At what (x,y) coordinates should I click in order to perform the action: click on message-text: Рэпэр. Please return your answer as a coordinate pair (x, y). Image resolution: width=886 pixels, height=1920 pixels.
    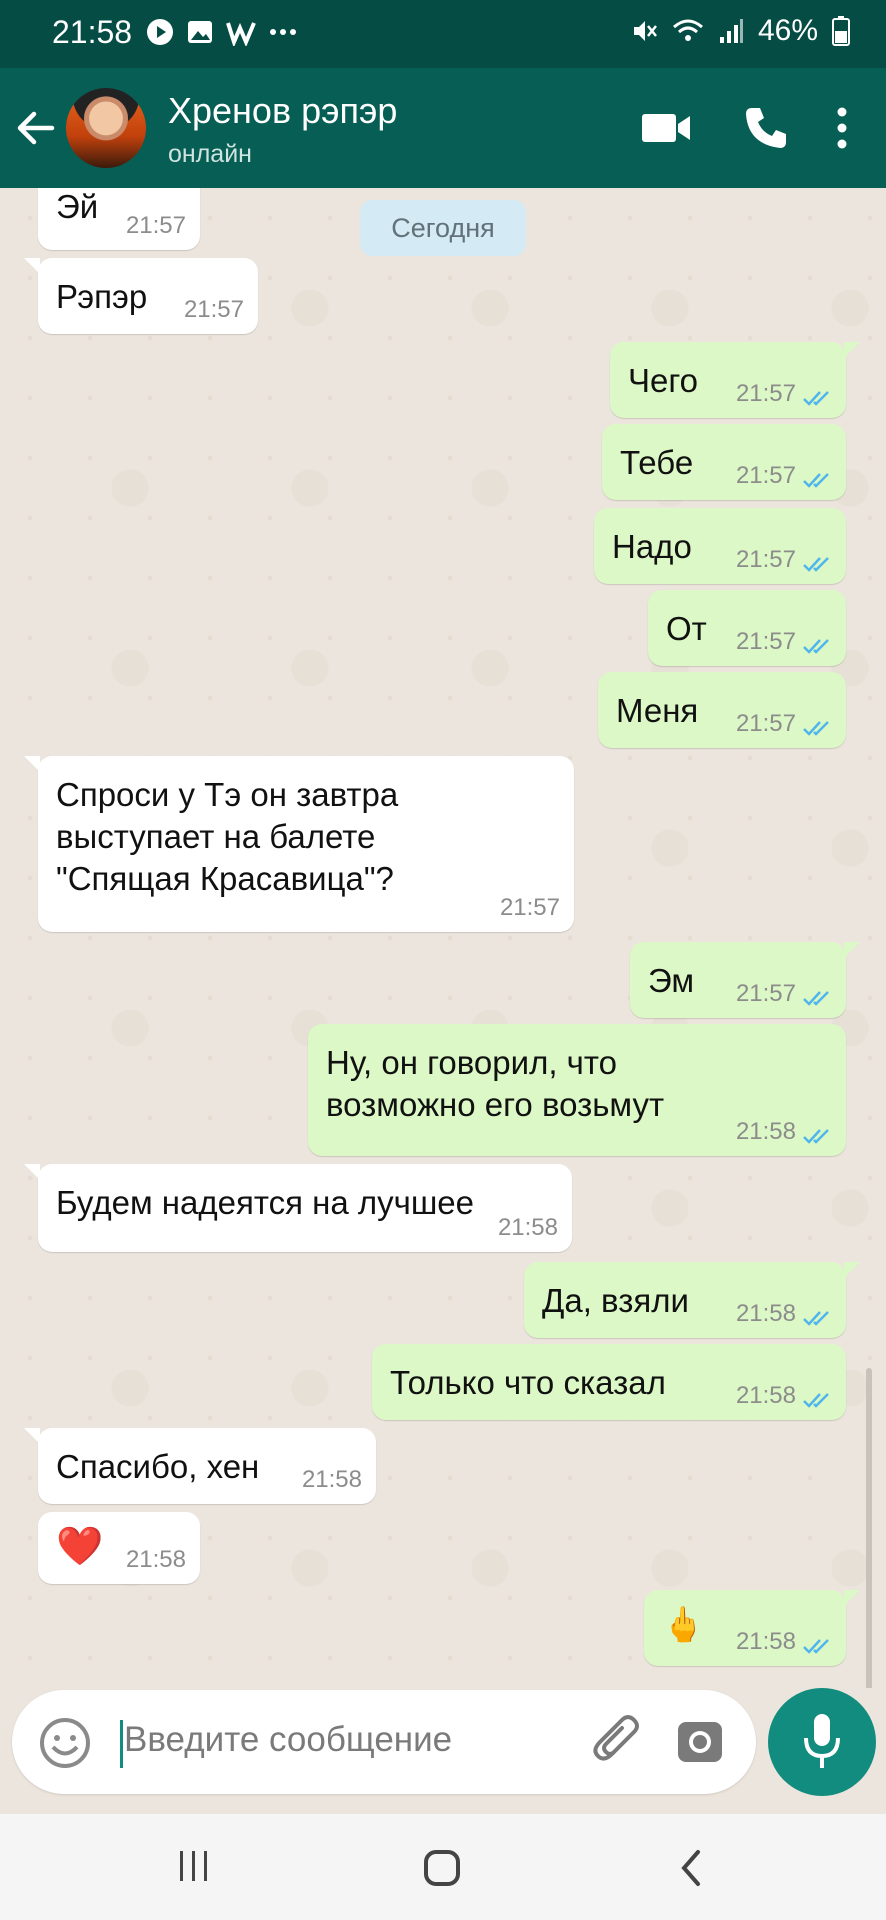
    Looking at the image, I should click on (102, 296).